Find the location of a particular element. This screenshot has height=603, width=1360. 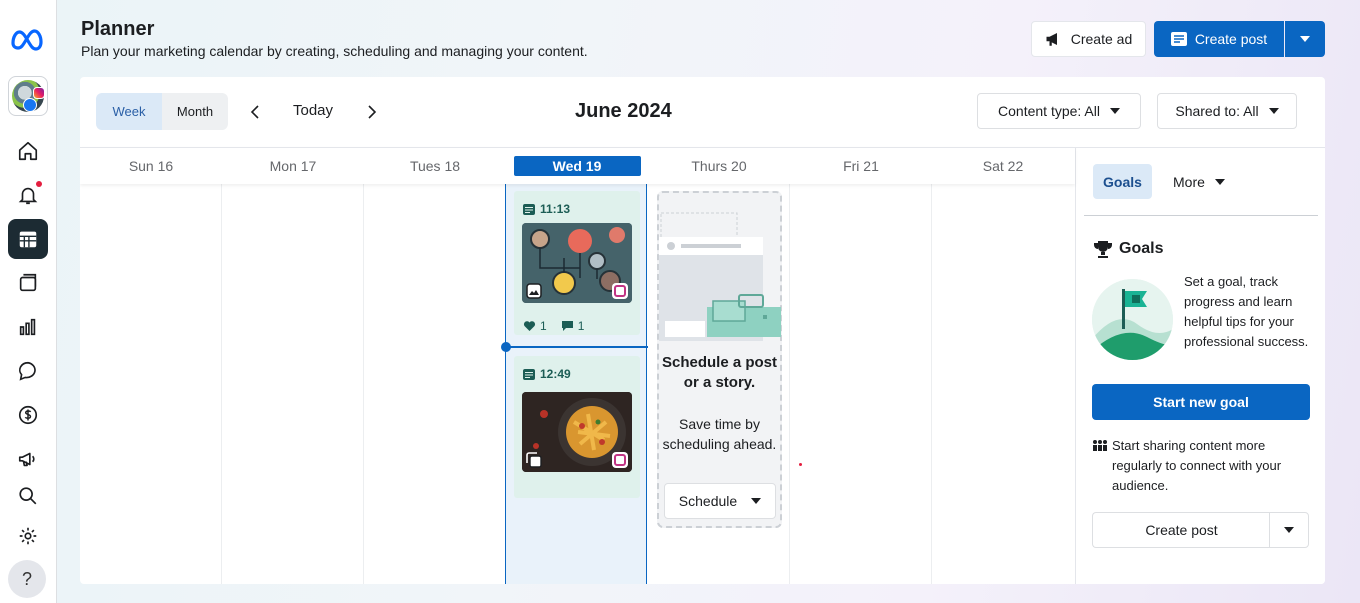

gear-icon is located at coordinates (28, 536).